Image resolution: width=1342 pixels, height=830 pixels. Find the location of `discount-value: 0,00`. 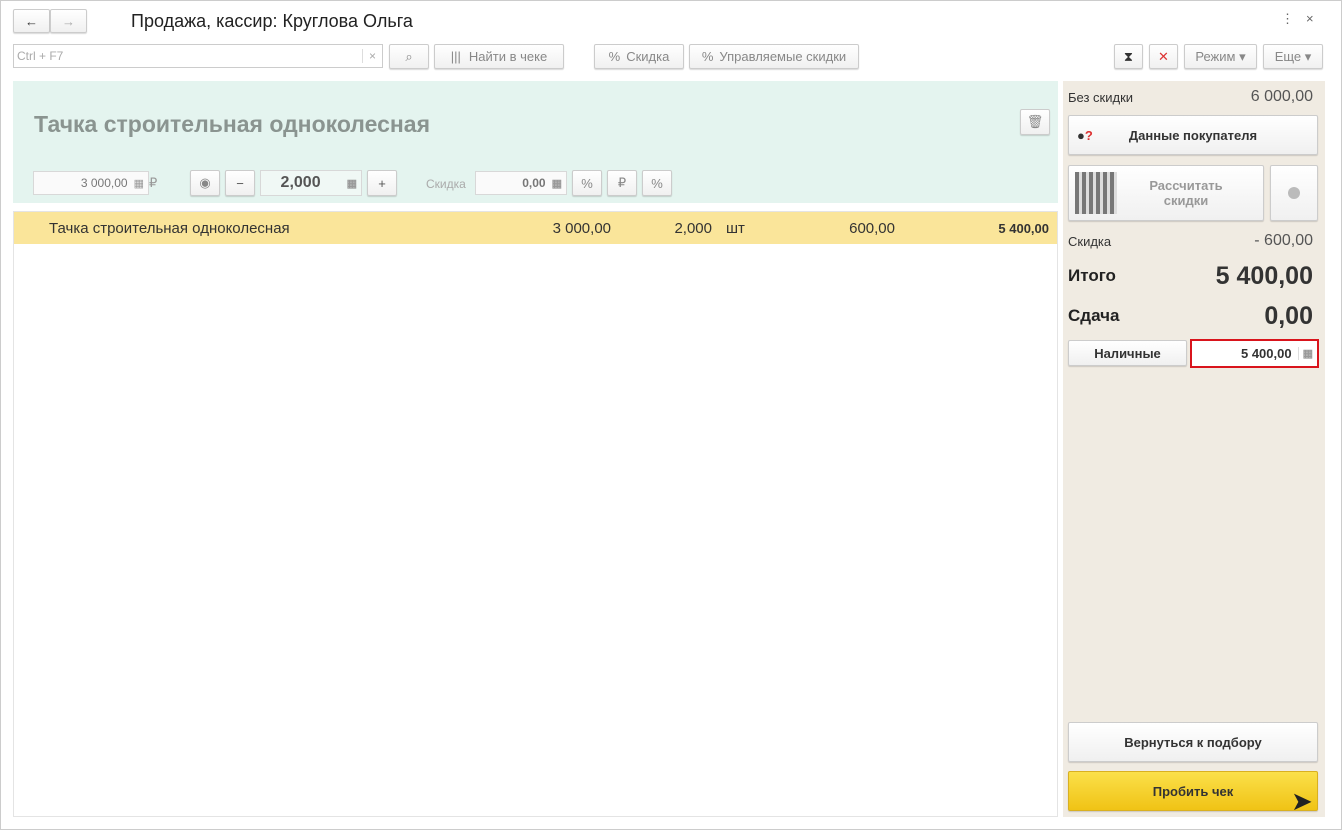

discount-value: 0,00 is located at coordinates (534, 183).